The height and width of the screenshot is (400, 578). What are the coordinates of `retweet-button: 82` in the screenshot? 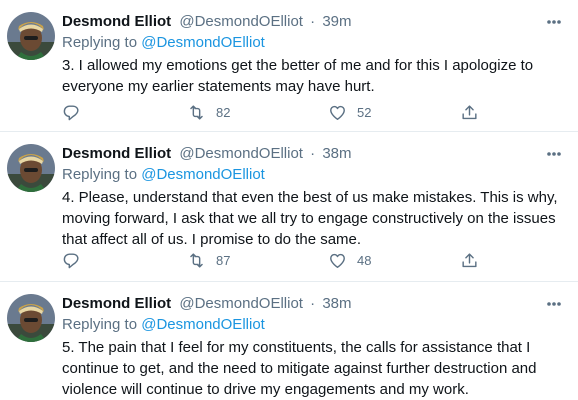 It's located at (208, 112).